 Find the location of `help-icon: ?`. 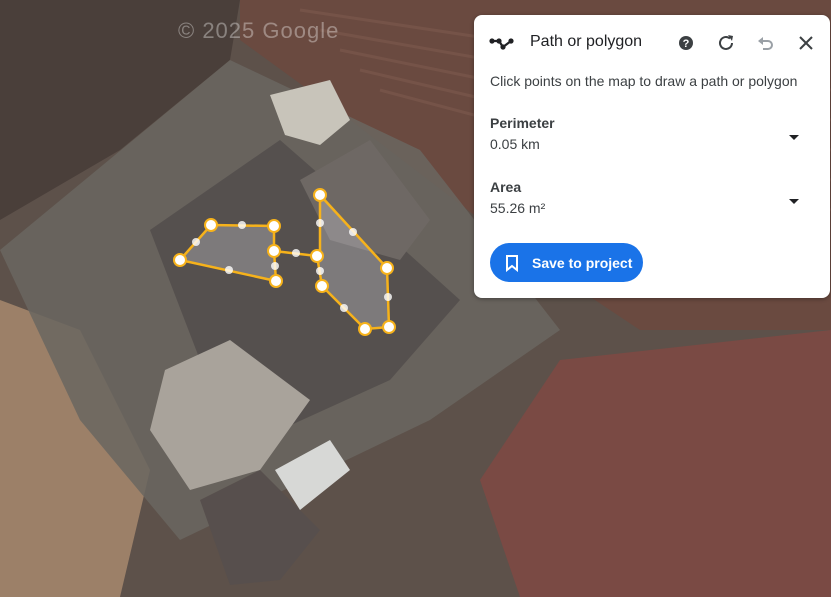

help-icon: ? is located at coordinates (686, 43).